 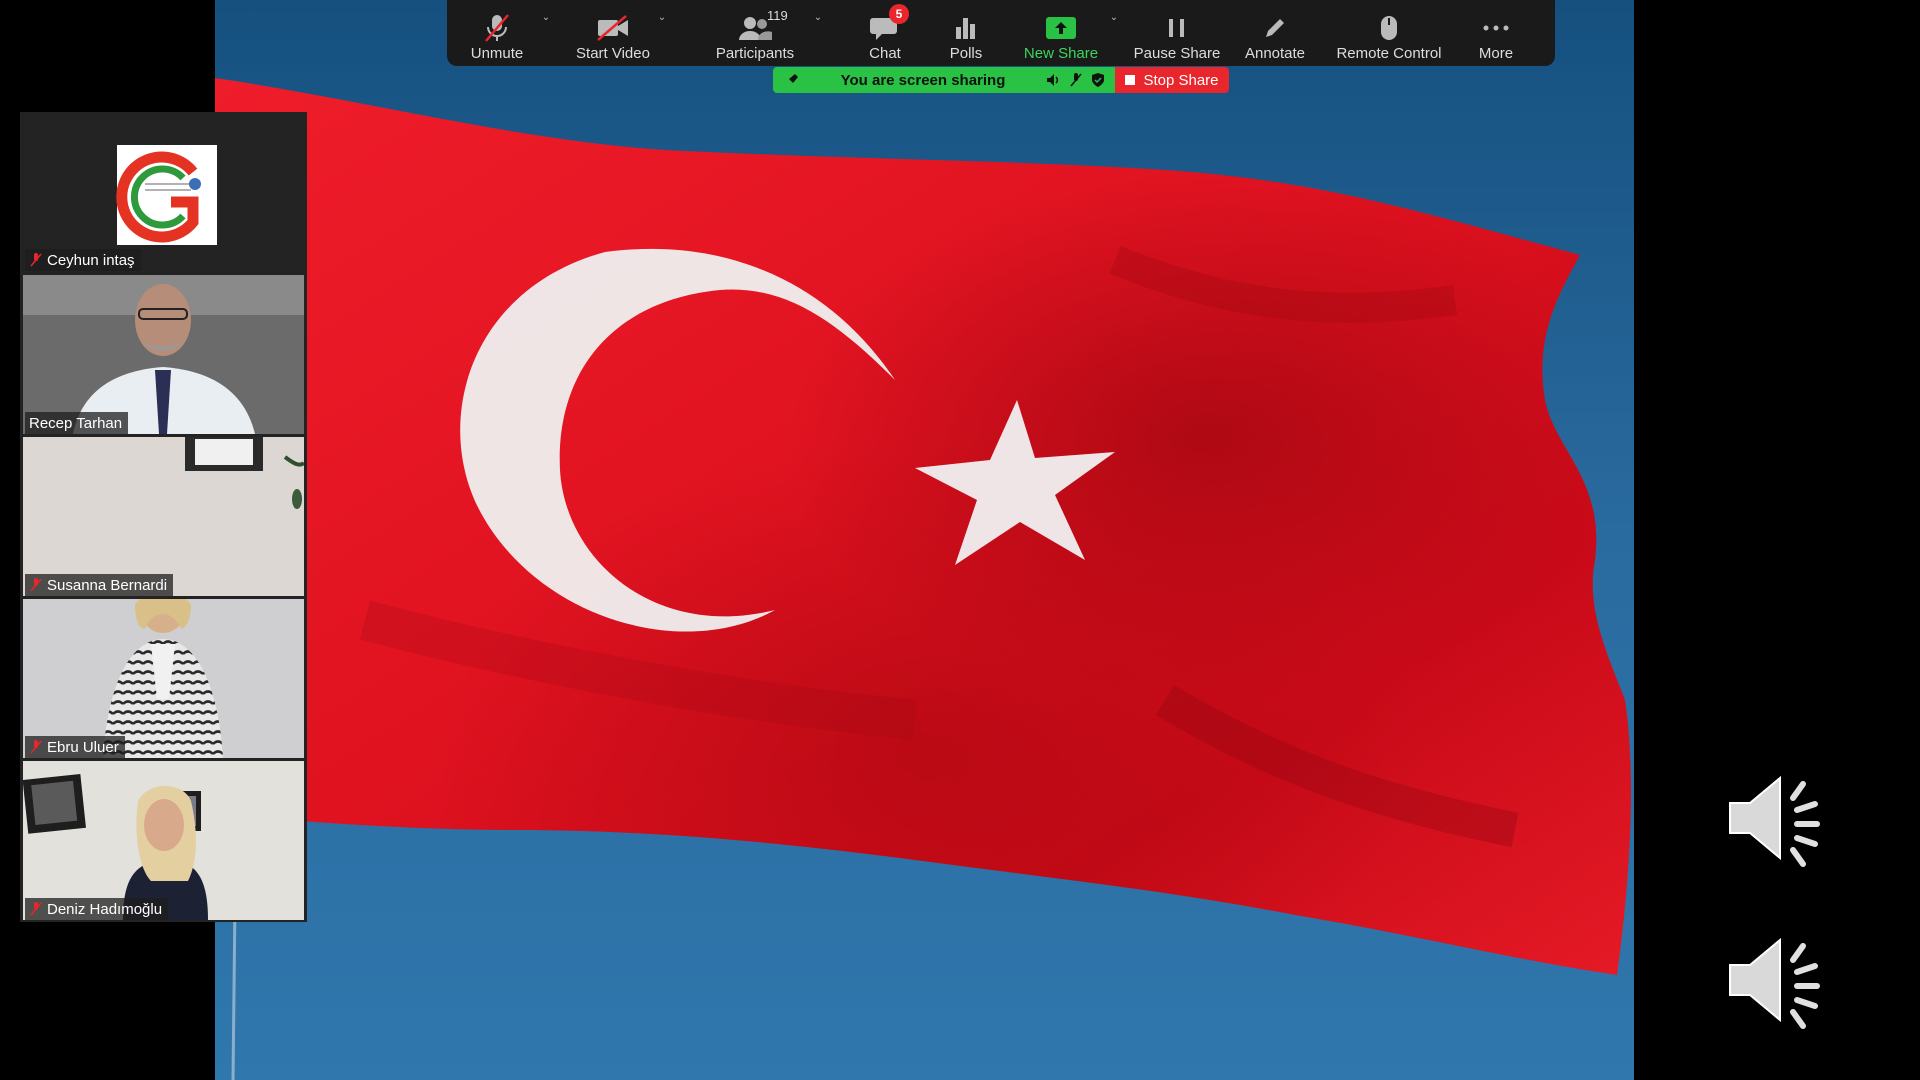 I want to click on participant-name-tag: Recep Tarhan, so click(x=77, y=423).